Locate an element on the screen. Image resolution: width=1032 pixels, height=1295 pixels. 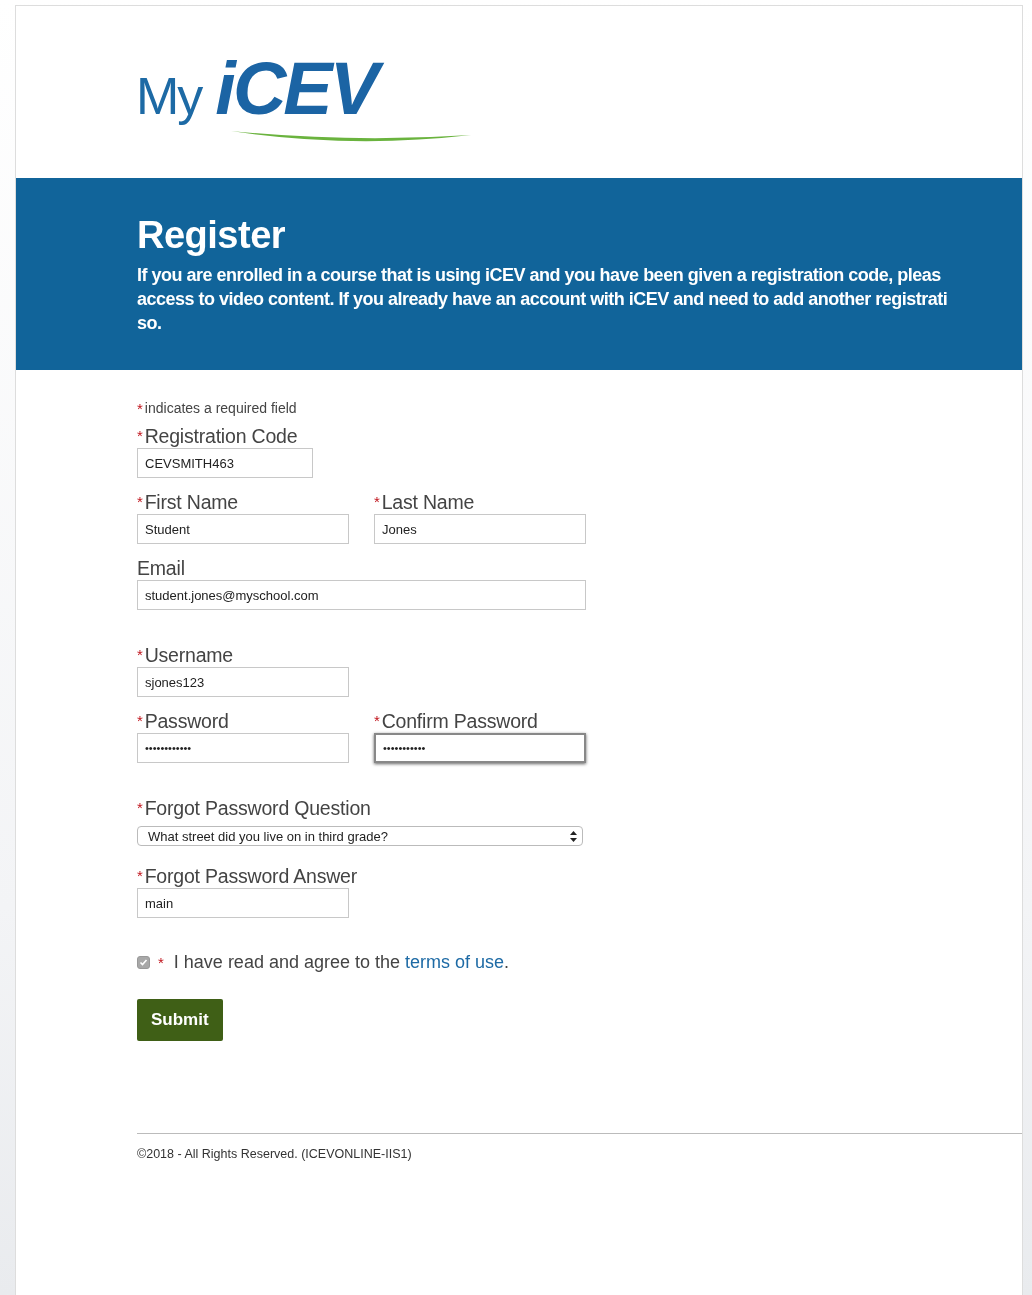
agree-checkbox is located at coordinates (143, 962).